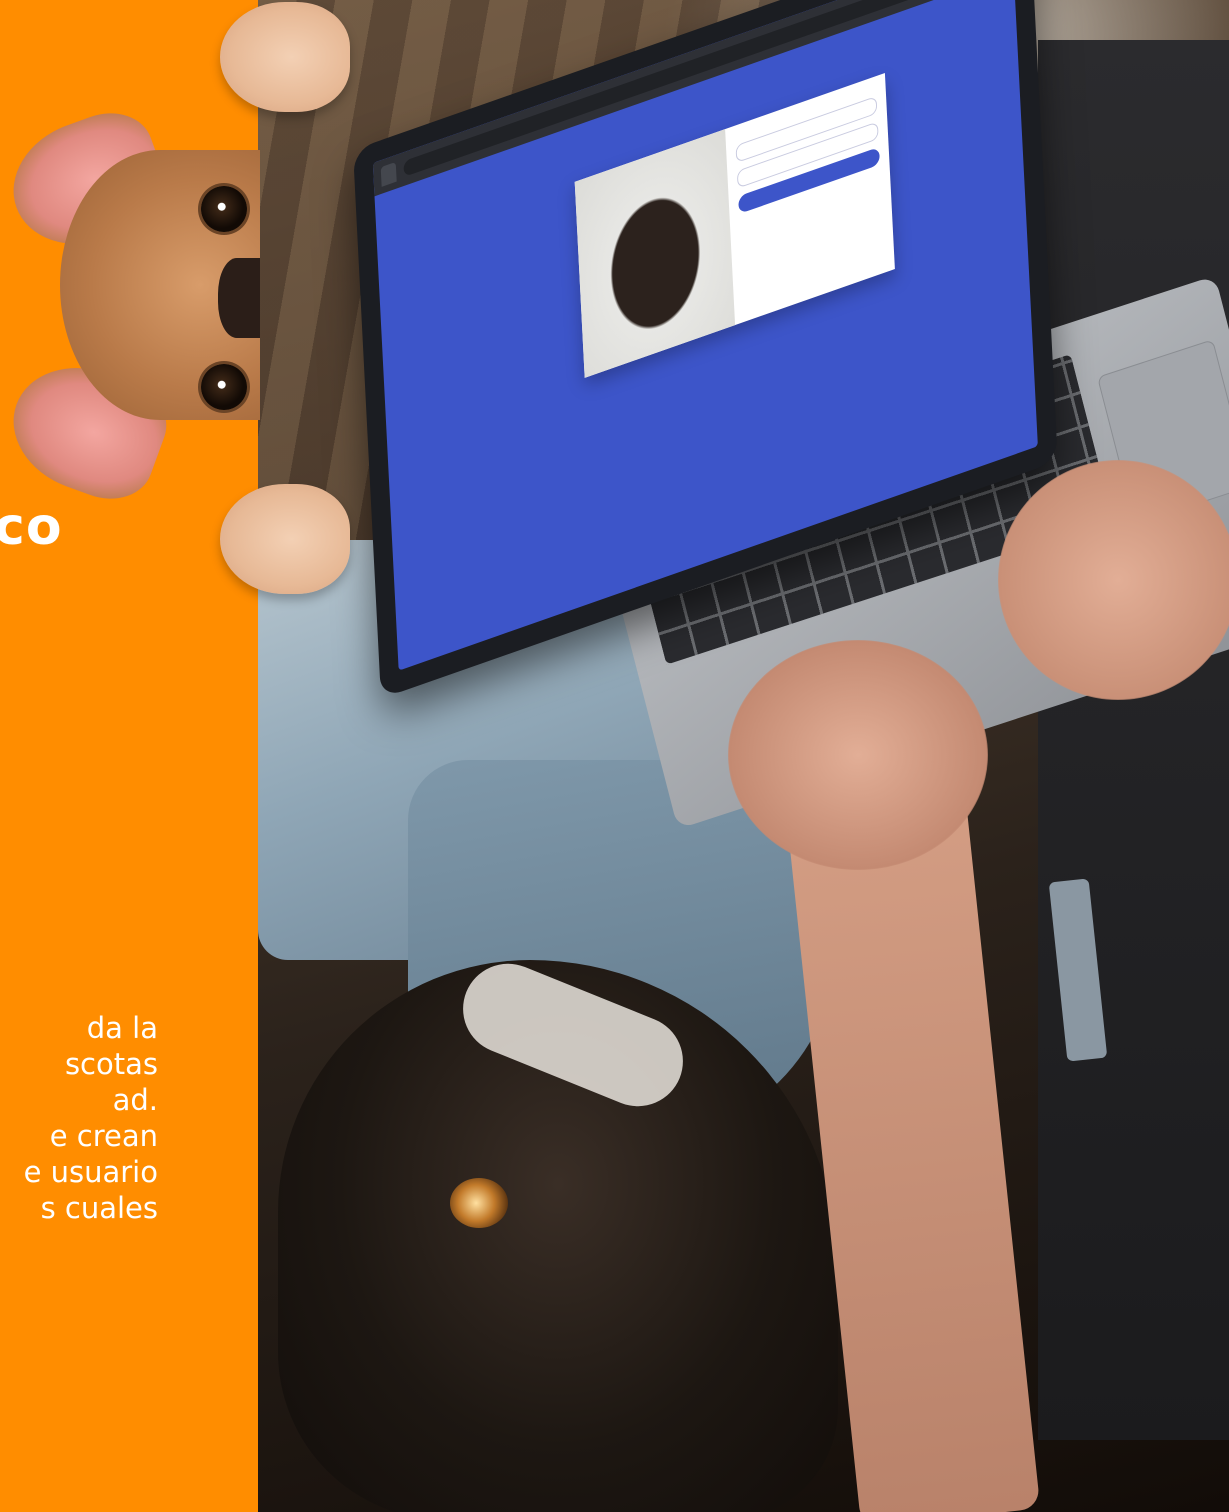 This screenshot has width=1229, height=1512. Describe the element at coordinates (135, 1100) in the screenshot. I see `side-description-line: ad.` at that location.